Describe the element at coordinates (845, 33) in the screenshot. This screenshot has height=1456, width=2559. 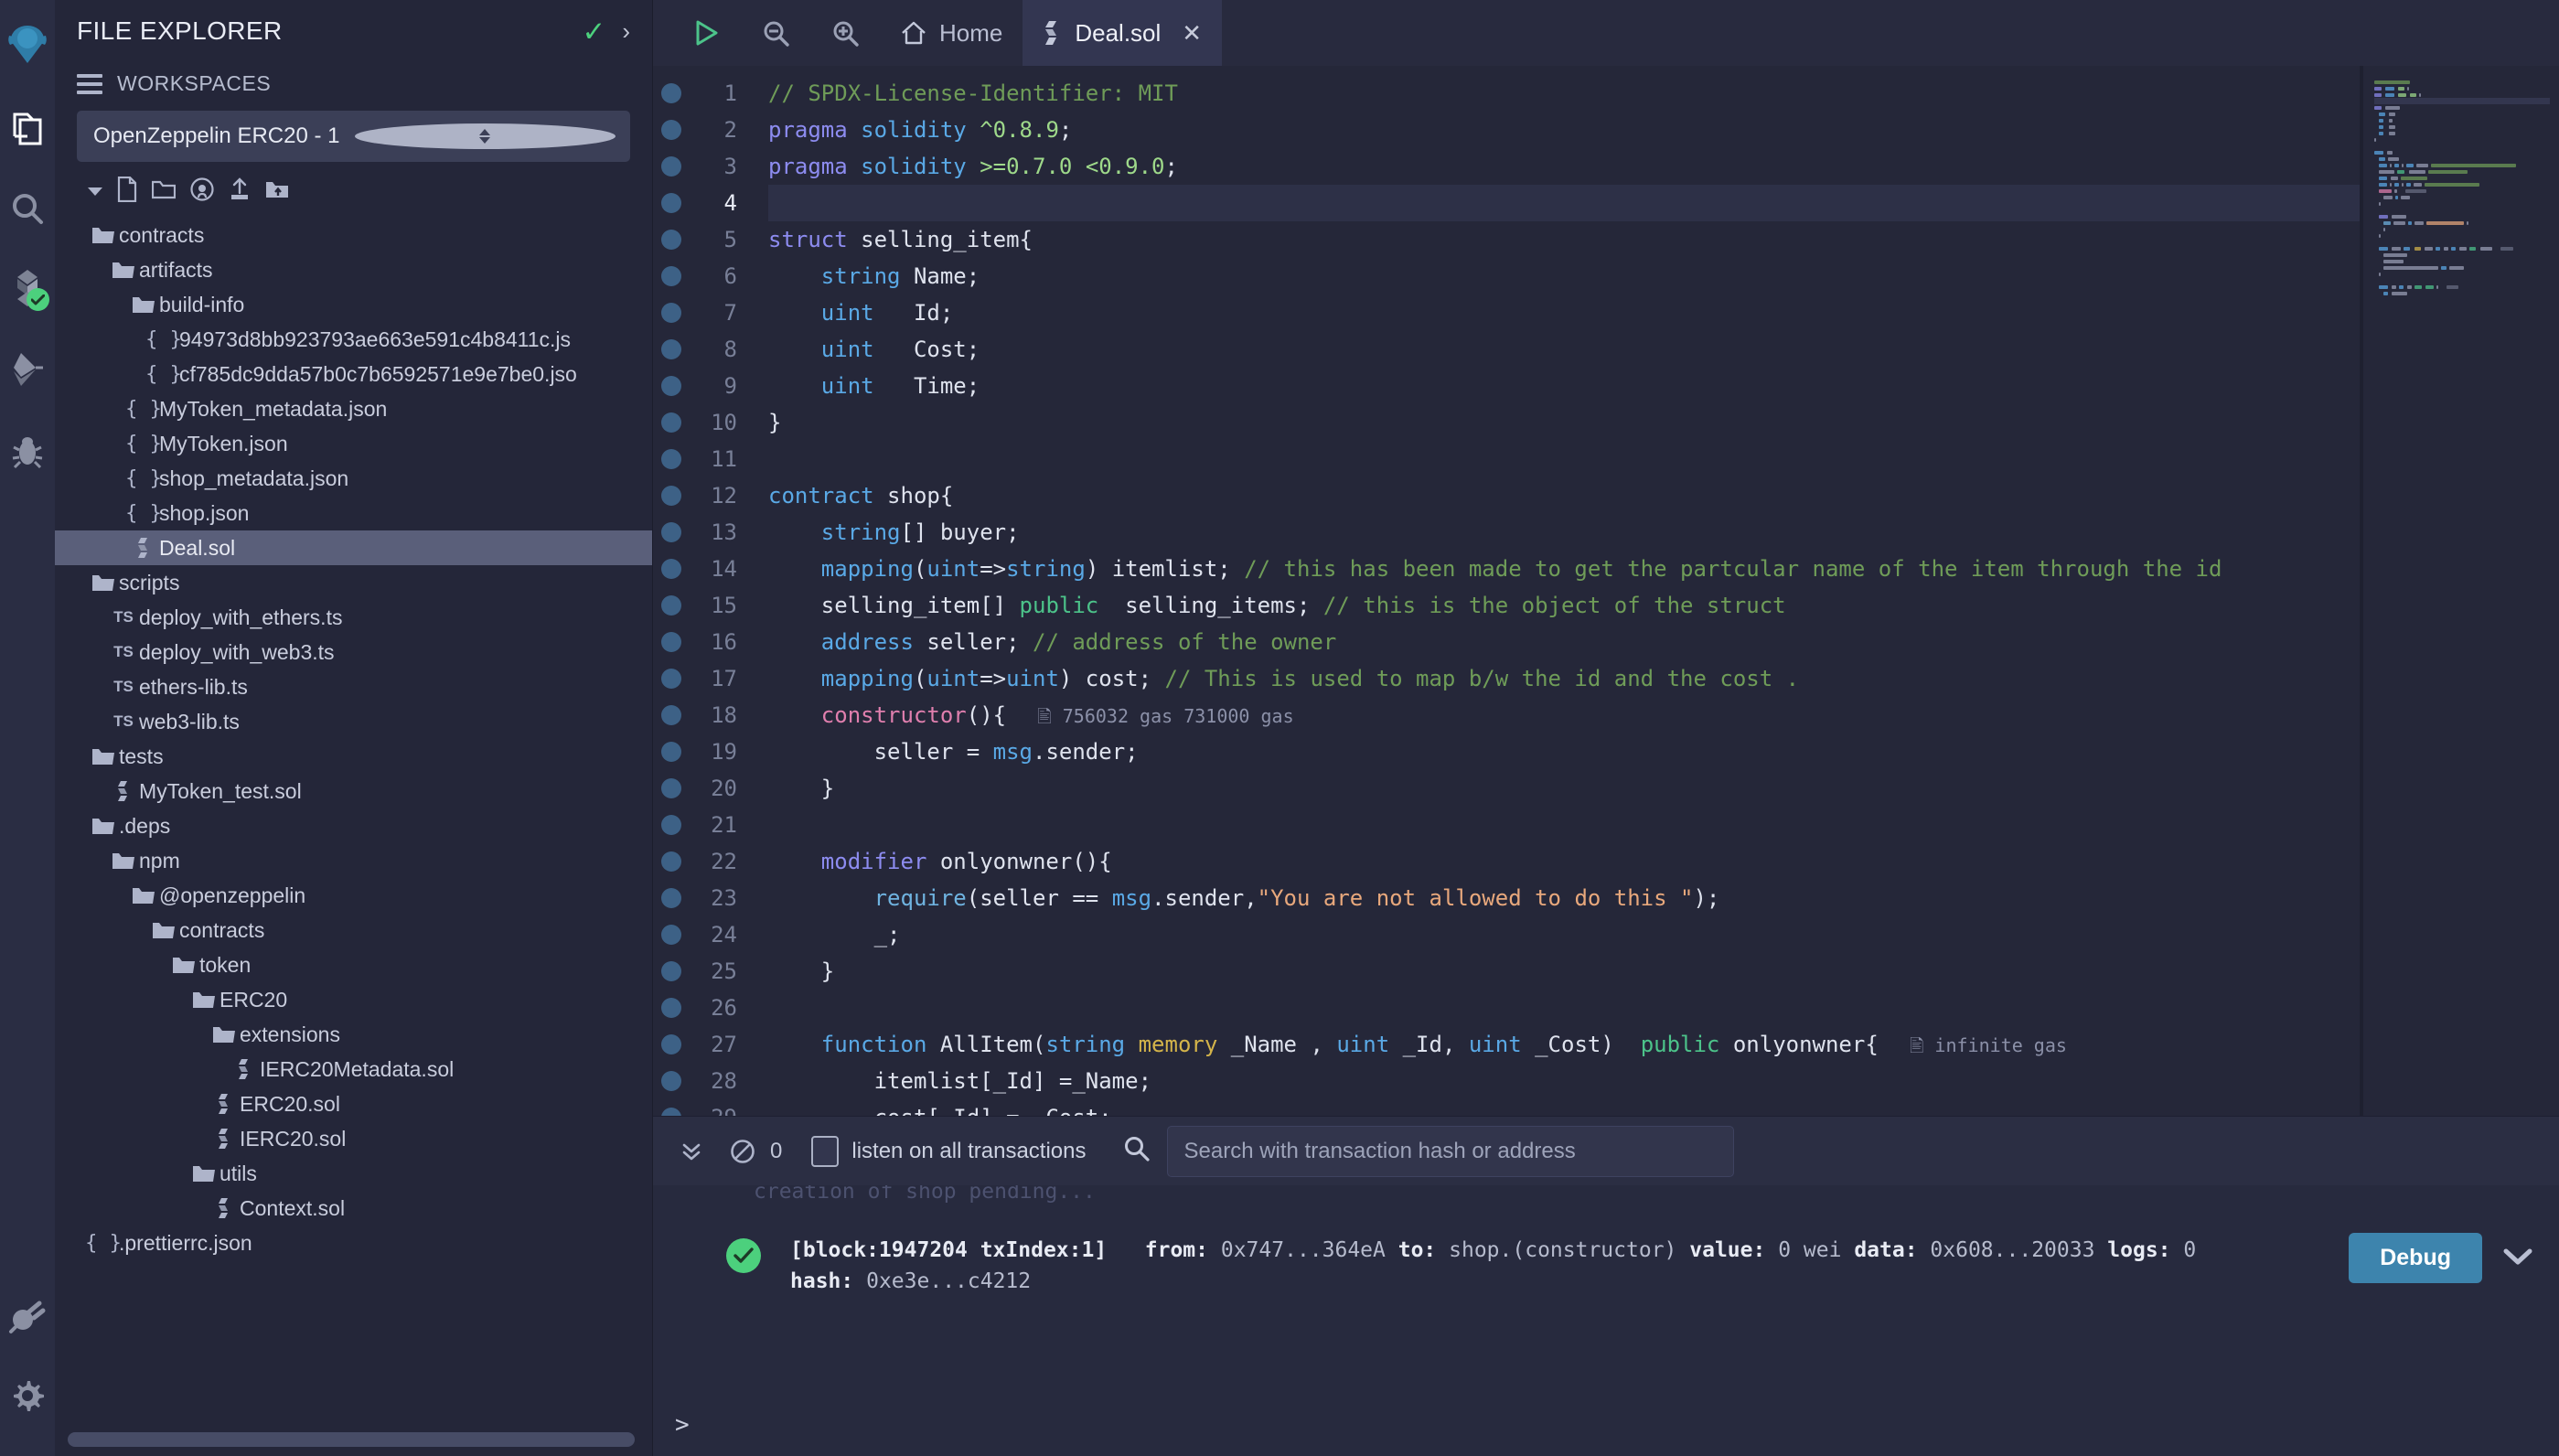
I see `zoom-in-icon` at that location.